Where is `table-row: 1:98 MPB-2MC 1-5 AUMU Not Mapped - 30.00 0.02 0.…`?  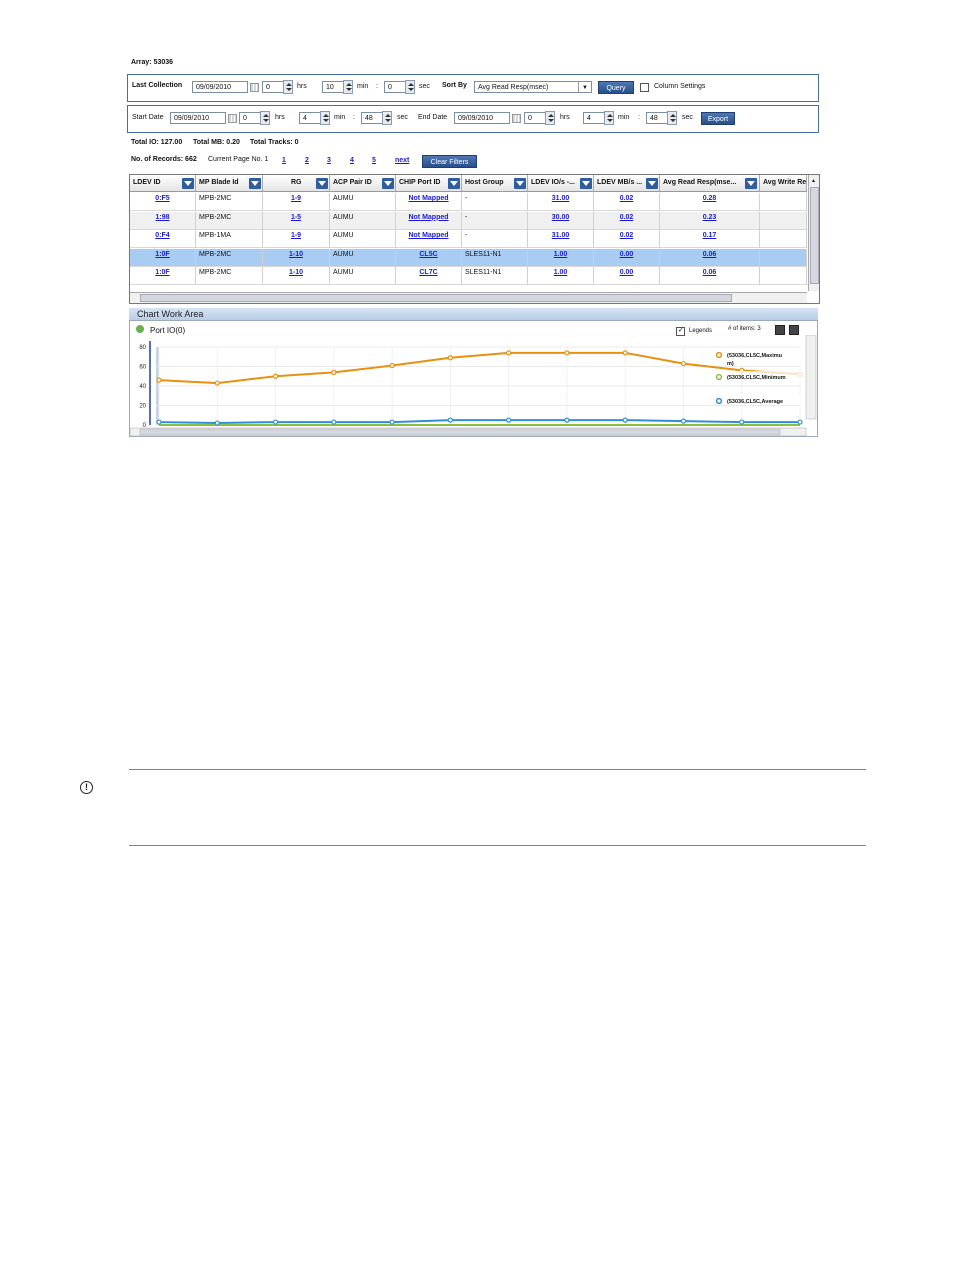
table-row: 1:98 MPB-2MC 1-5 AUMU Not Mapped - 30.00 0.02 0.… is located at coordinates (468, 220).